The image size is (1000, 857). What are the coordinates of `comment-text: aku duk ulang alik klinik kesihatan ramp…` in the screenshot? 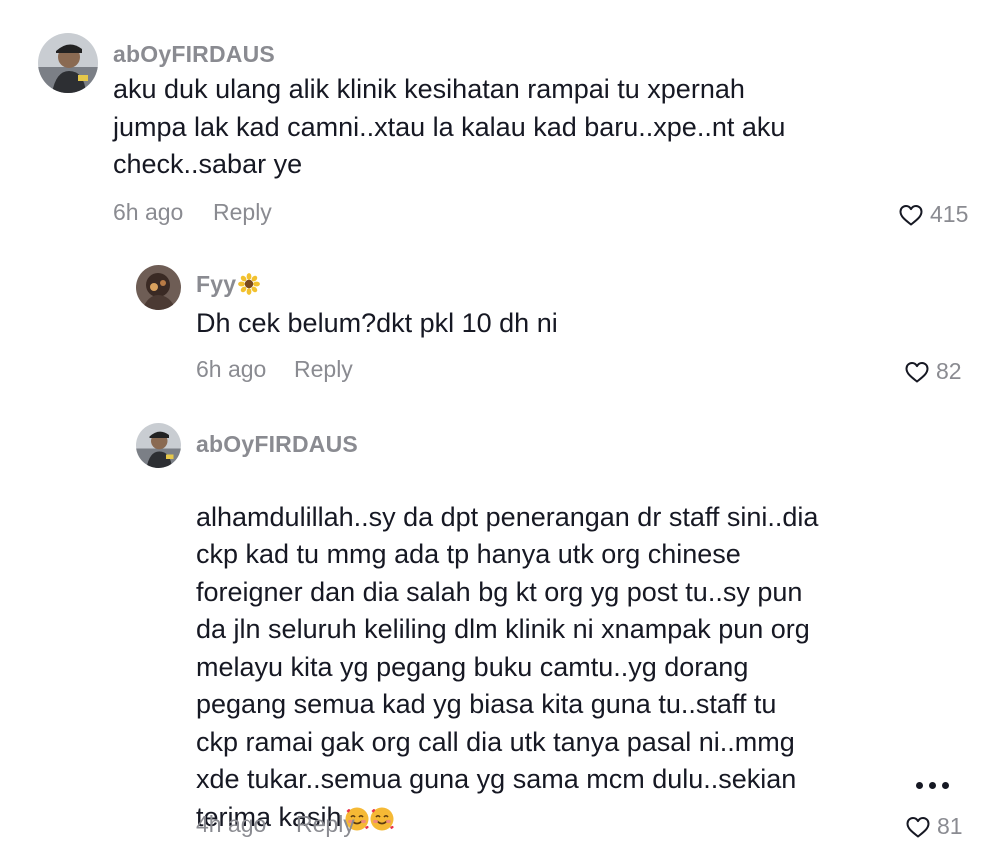 It's located at (449, 126).